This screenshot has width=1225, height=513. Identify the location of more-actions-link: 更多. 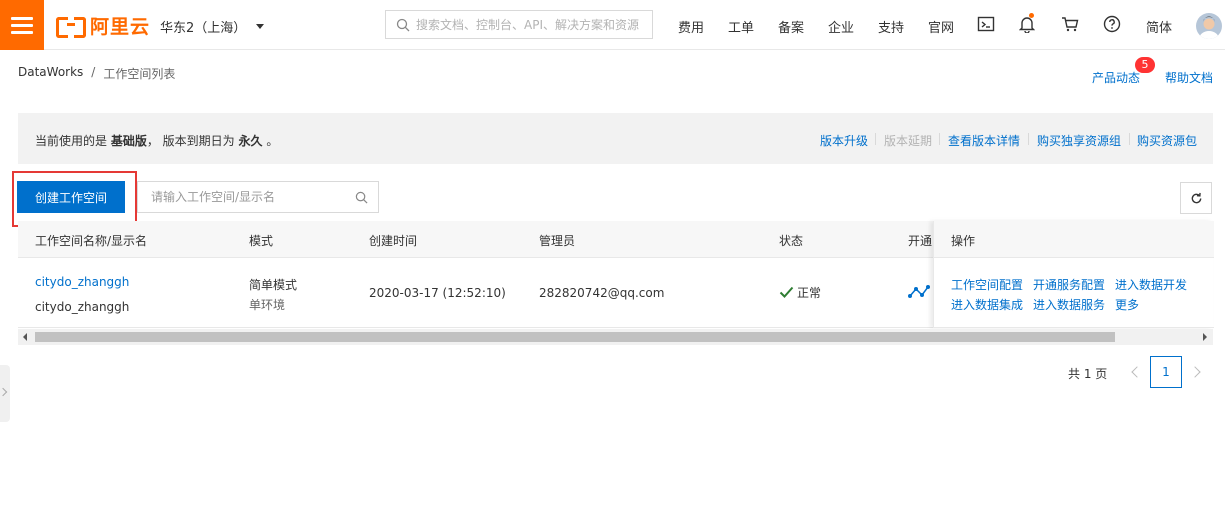
(1127, 304).